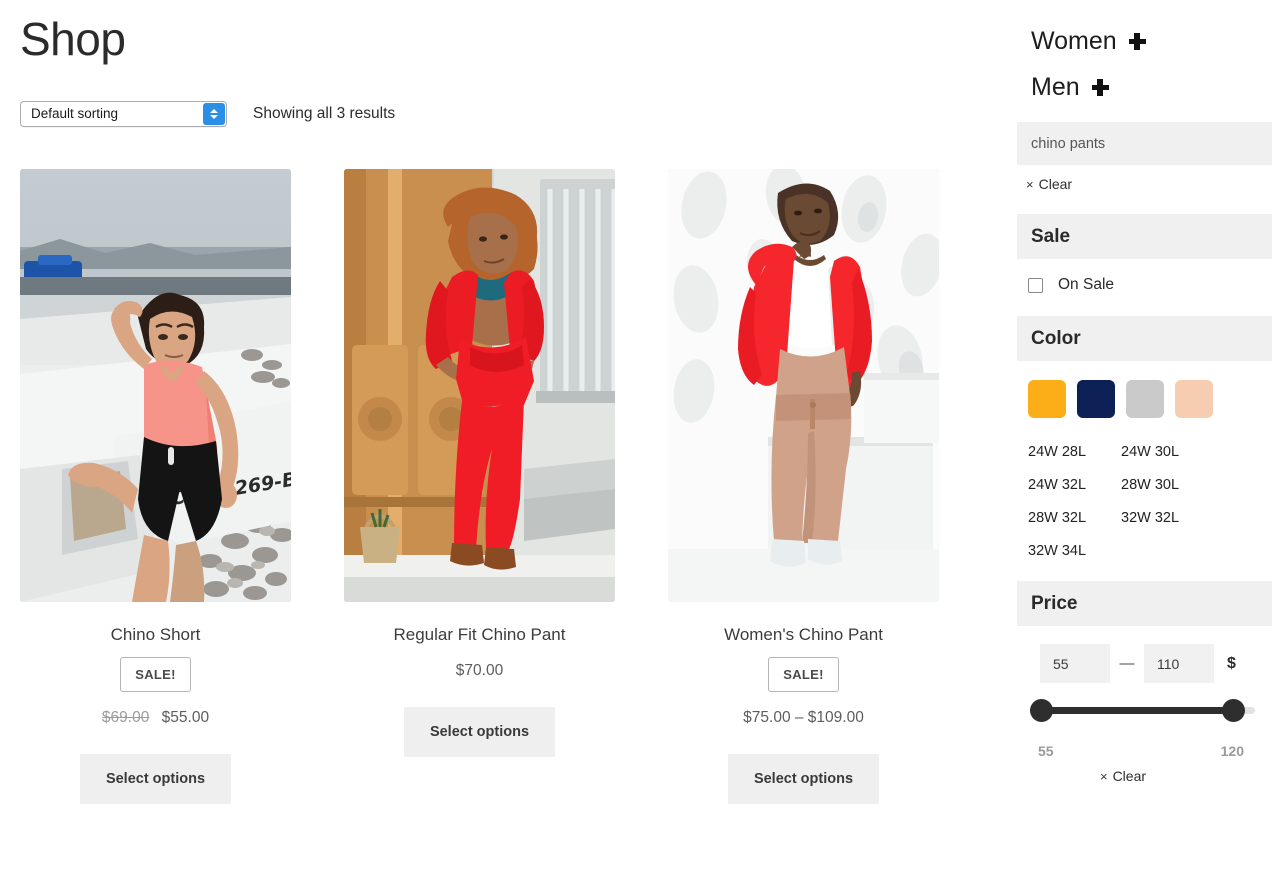  What do you see at coordinates (1068, 143) in the screenshot?
I see `active-search-tag-label: chino pants` at bounding box center [1068, 143].